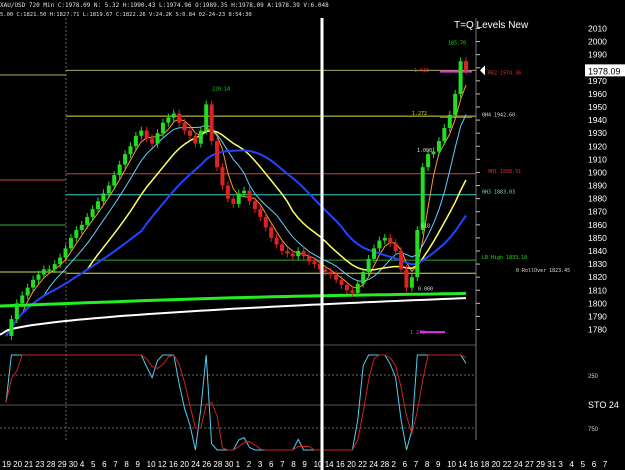 The width and height of the screenshot is (625, 470). What do you see at coordinates (473, 464) in the screenshot?
I see `date-tick-label: 16` at bounding box center [473, 464].